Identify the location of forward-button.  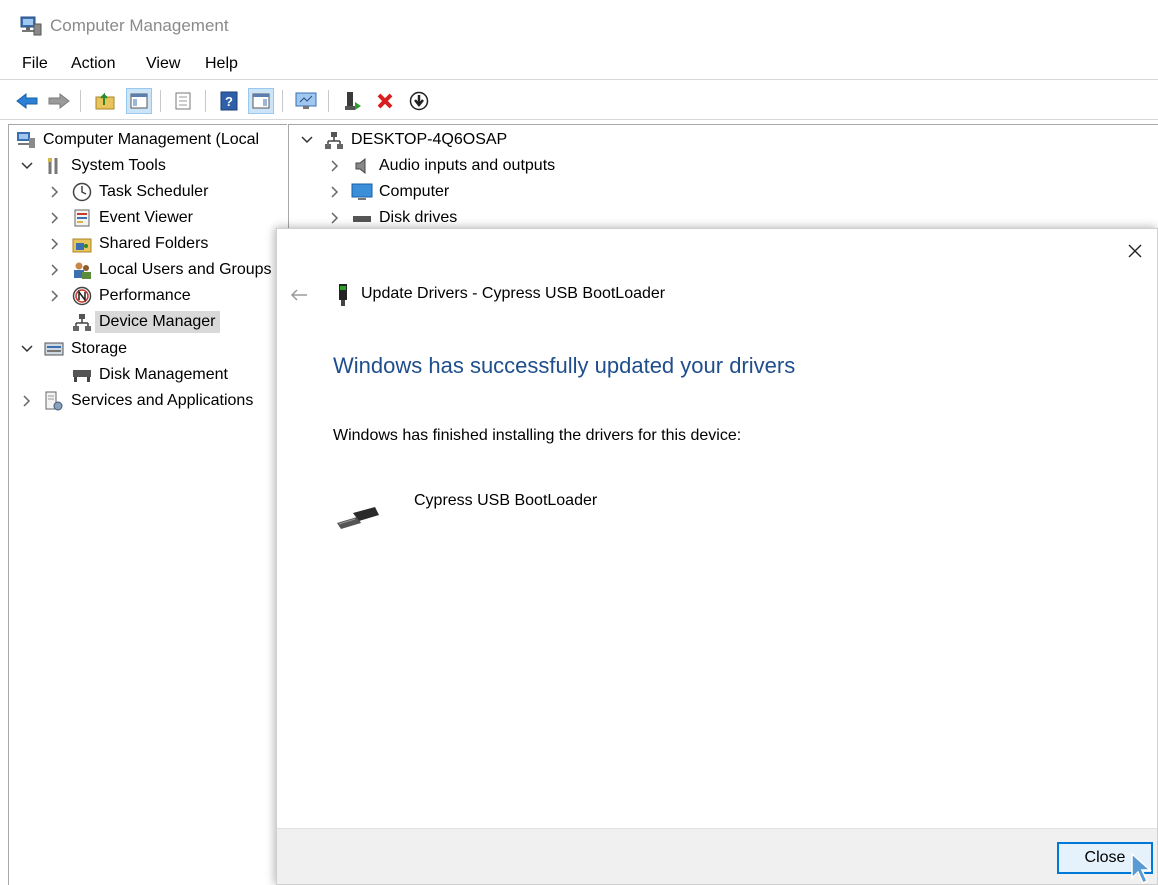
(59, 101).